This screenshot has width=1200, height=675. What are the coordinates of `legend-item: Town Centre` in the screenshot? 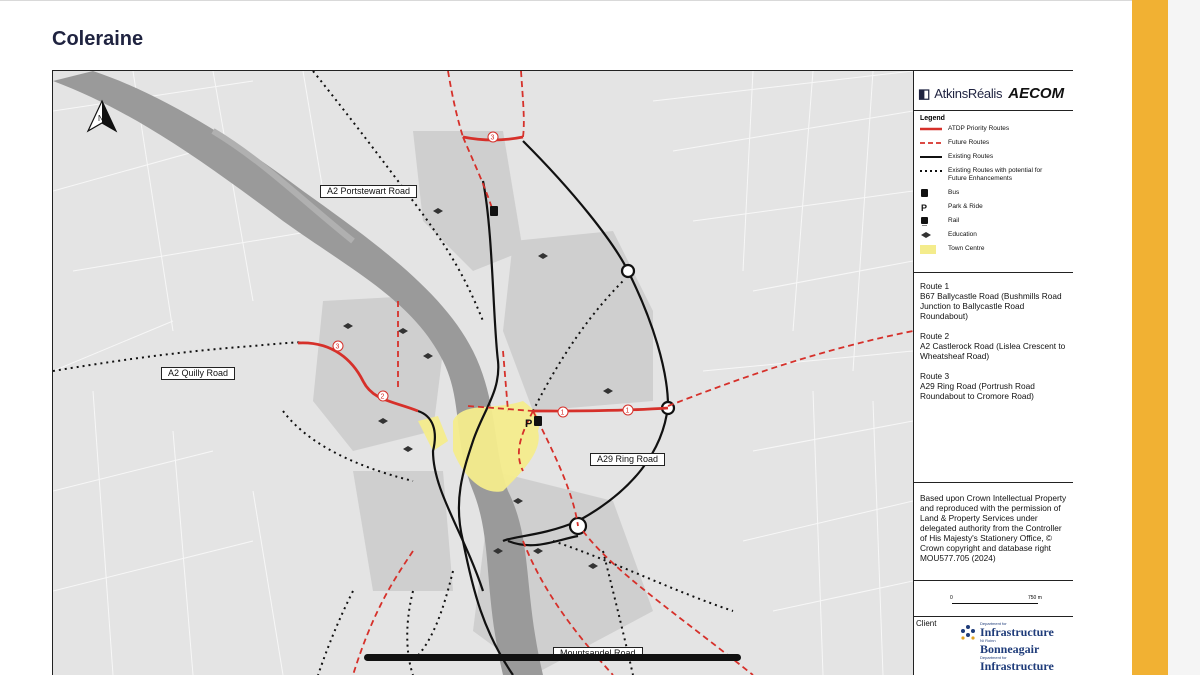 It's located at (996, 249).